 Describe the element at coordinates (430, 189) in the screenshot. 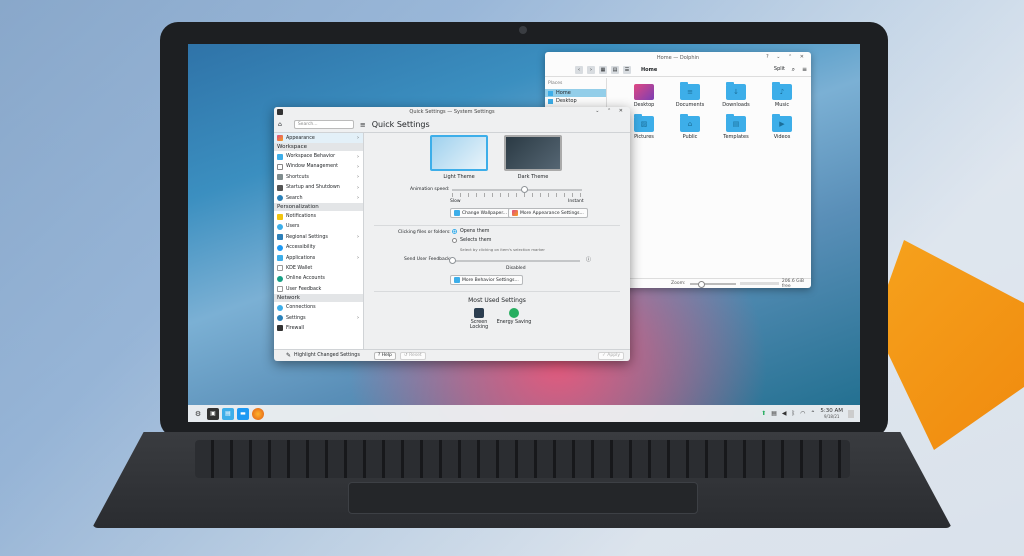

I see `animation-speed-label: Animation speed:` at that location.